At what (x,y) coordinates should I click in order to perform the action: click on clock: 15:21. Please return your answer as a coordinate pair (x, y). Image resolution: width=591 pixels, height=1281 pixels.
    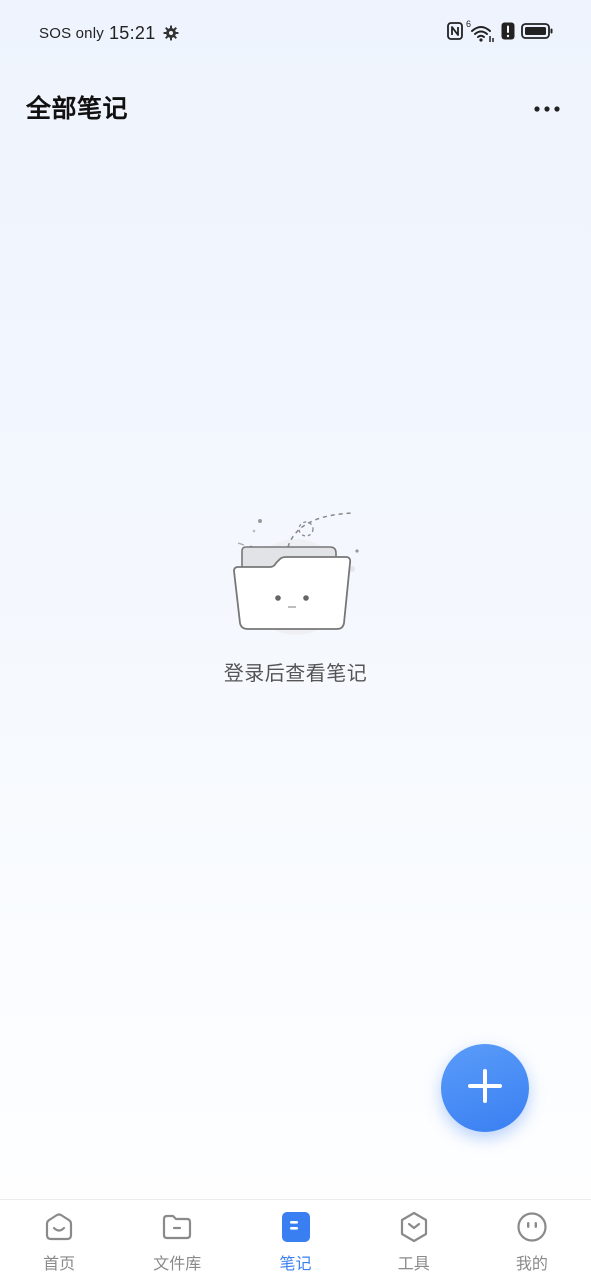
    Looking at the image, I should click on (132, 32).